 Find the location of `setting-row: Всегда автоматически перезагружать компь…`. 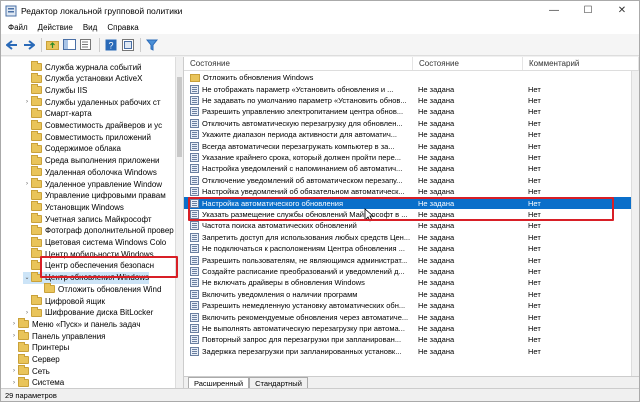

setting-row: Всегда автоматически перезагружать компь… is located at coordinates (407, 146).